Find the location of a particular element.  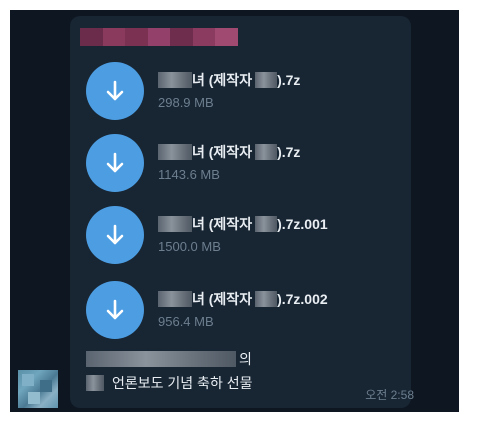

caption-line: 의 is located at coordinates (169, 359).